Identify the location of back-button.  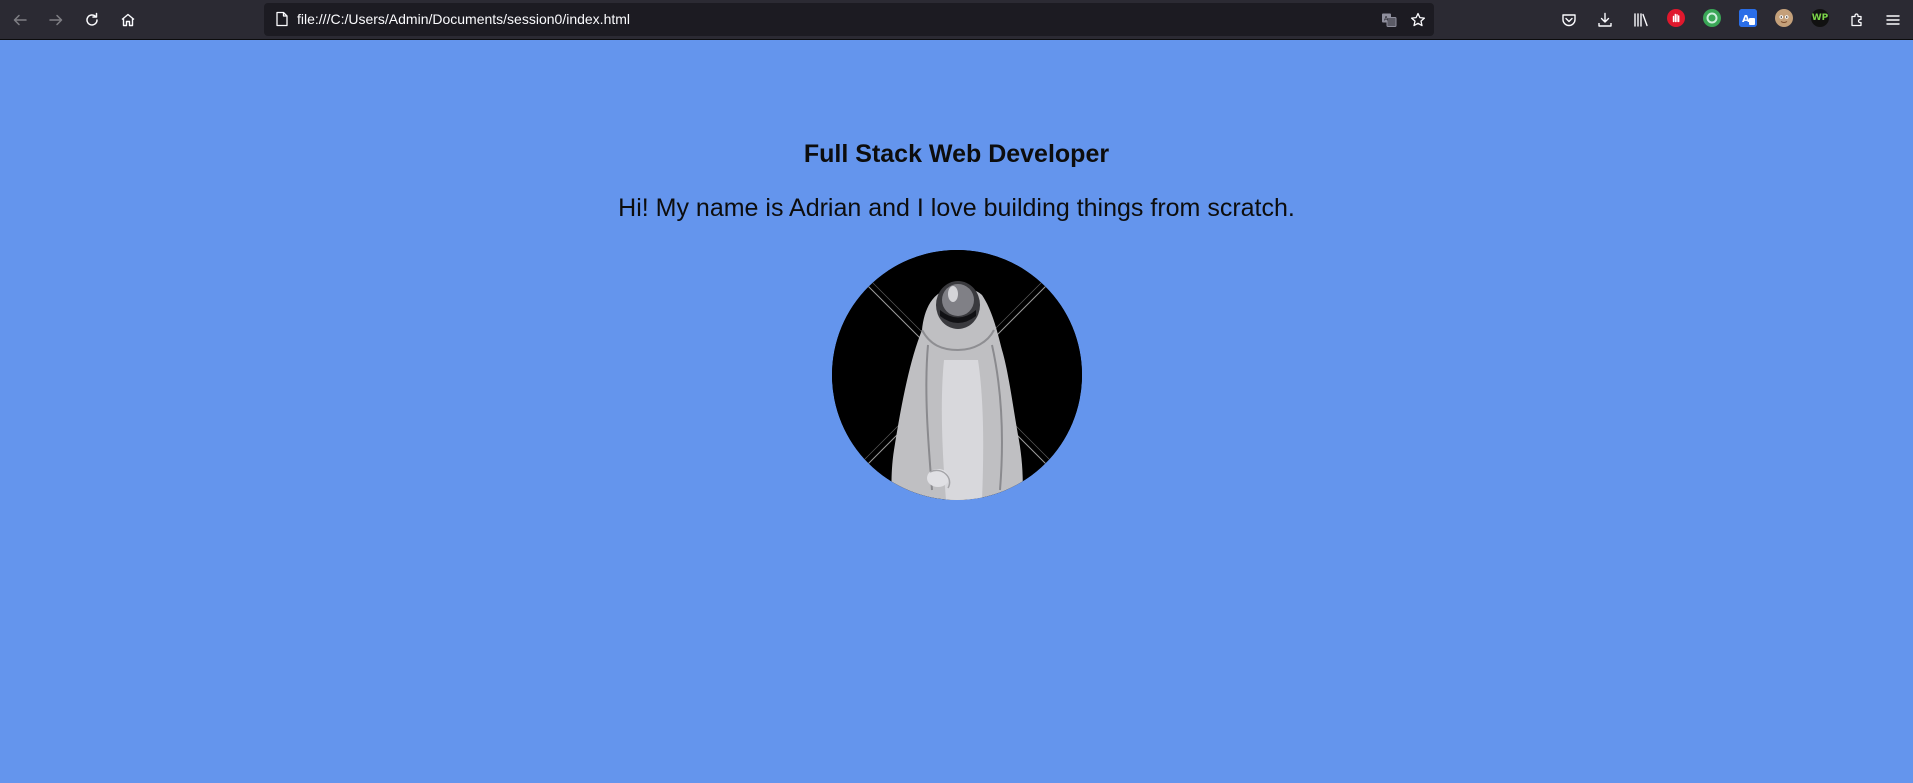
(20, 20).